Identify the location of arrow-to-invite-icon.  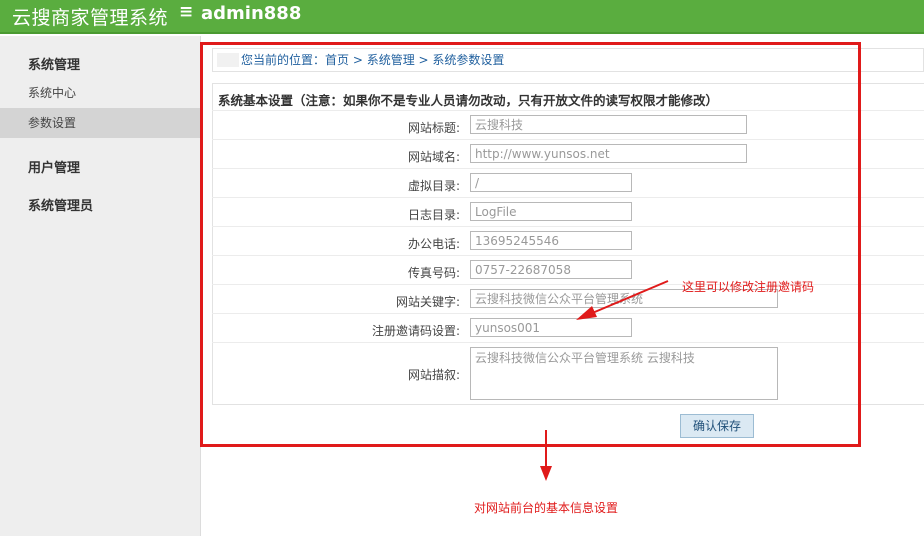
(622, 300).